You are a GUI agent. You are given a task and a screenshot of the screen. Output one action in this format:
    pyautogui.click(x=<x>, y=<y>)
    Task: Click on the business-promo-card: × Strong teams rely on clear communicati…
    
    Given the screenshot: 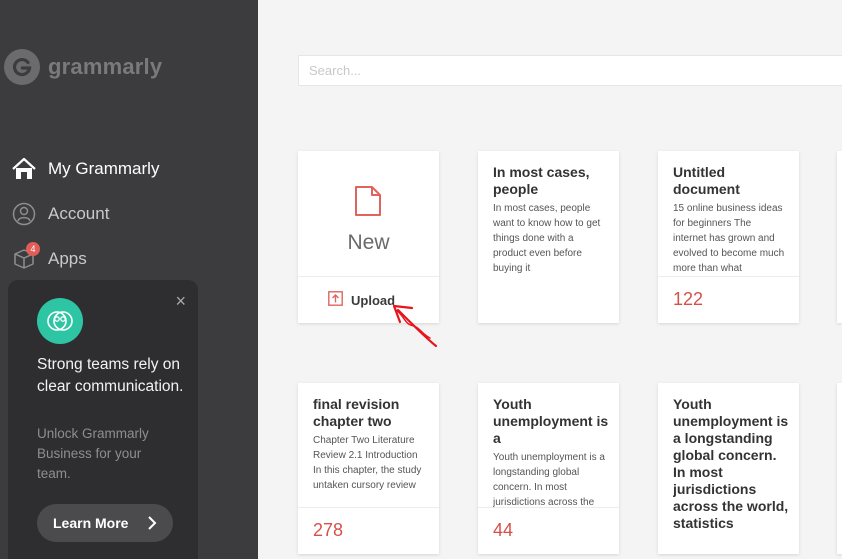 What is the action you would take?
    pyautogui.click(x=103, y=419)
    